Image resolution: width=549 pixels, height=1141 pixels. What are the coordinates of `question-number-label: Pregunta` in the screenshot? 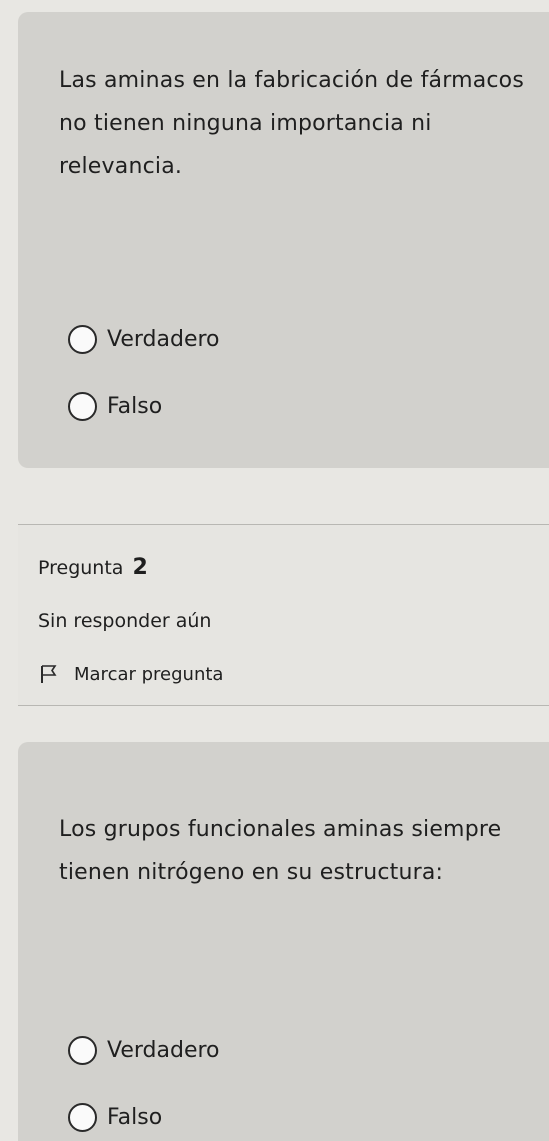 It's located at (81, 568).